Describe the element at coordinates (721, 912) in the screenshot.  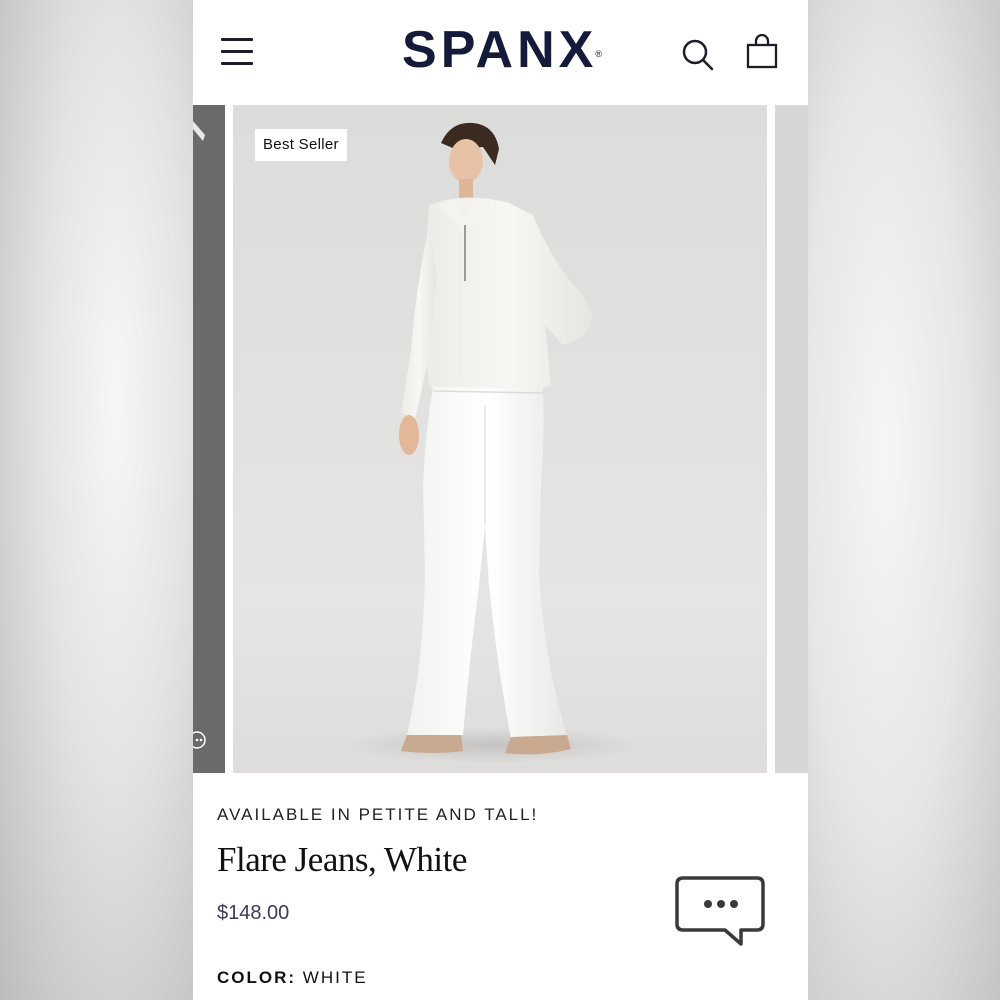
I see `chat-bubble-icon` at that location.